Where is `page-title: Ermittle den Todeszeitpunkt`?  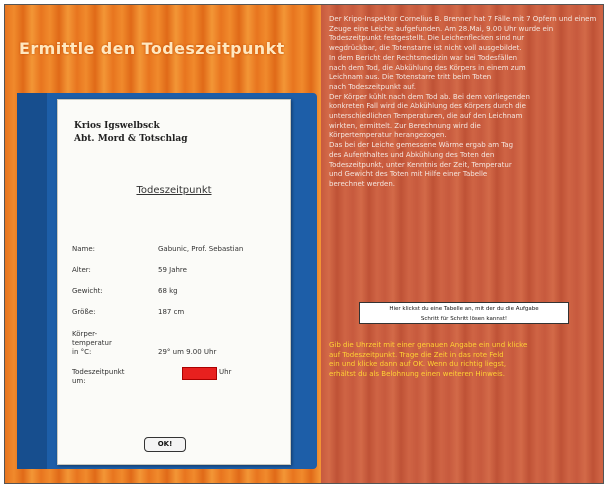
page-title: Ermittle den Todeszeitpunkt is located at coordinates (152, 48).